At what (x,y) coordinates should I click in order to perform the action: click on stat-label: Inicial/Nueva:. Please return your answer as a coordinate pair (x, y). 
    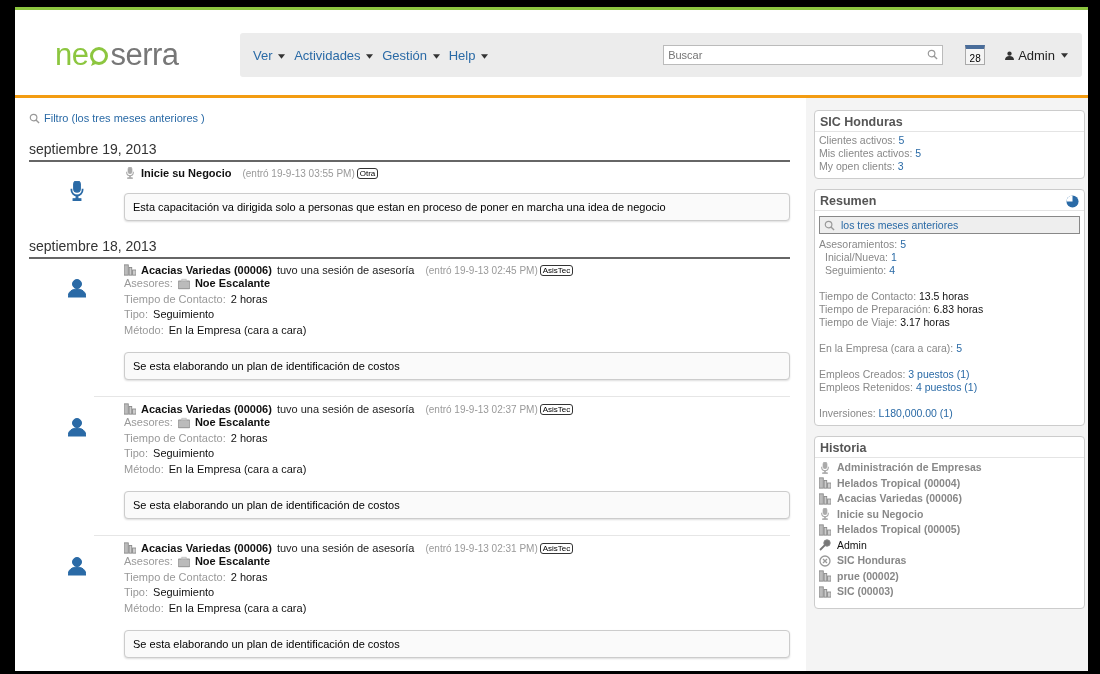
    Looking at the image, I should click on (857, 257).